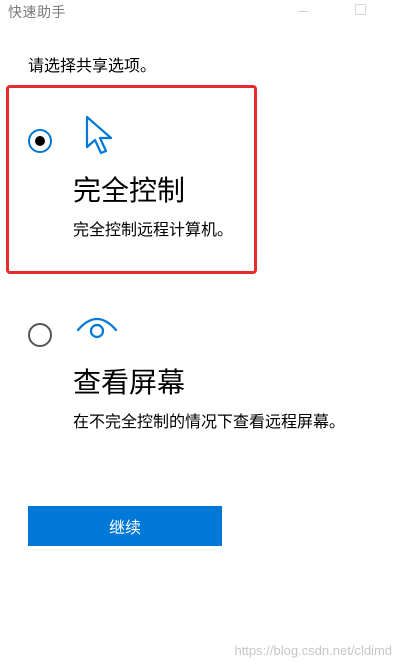 The image size is (400, 668). I want to click on minimize-button, so click(303, 11).